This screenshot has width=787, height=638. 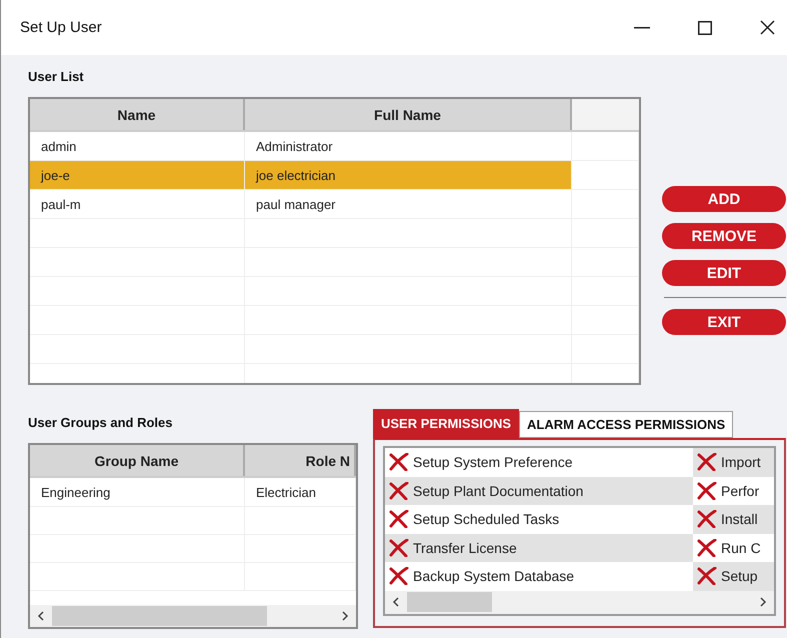 I want to click on table-cell: Engineering, so click(x=137, y=492).